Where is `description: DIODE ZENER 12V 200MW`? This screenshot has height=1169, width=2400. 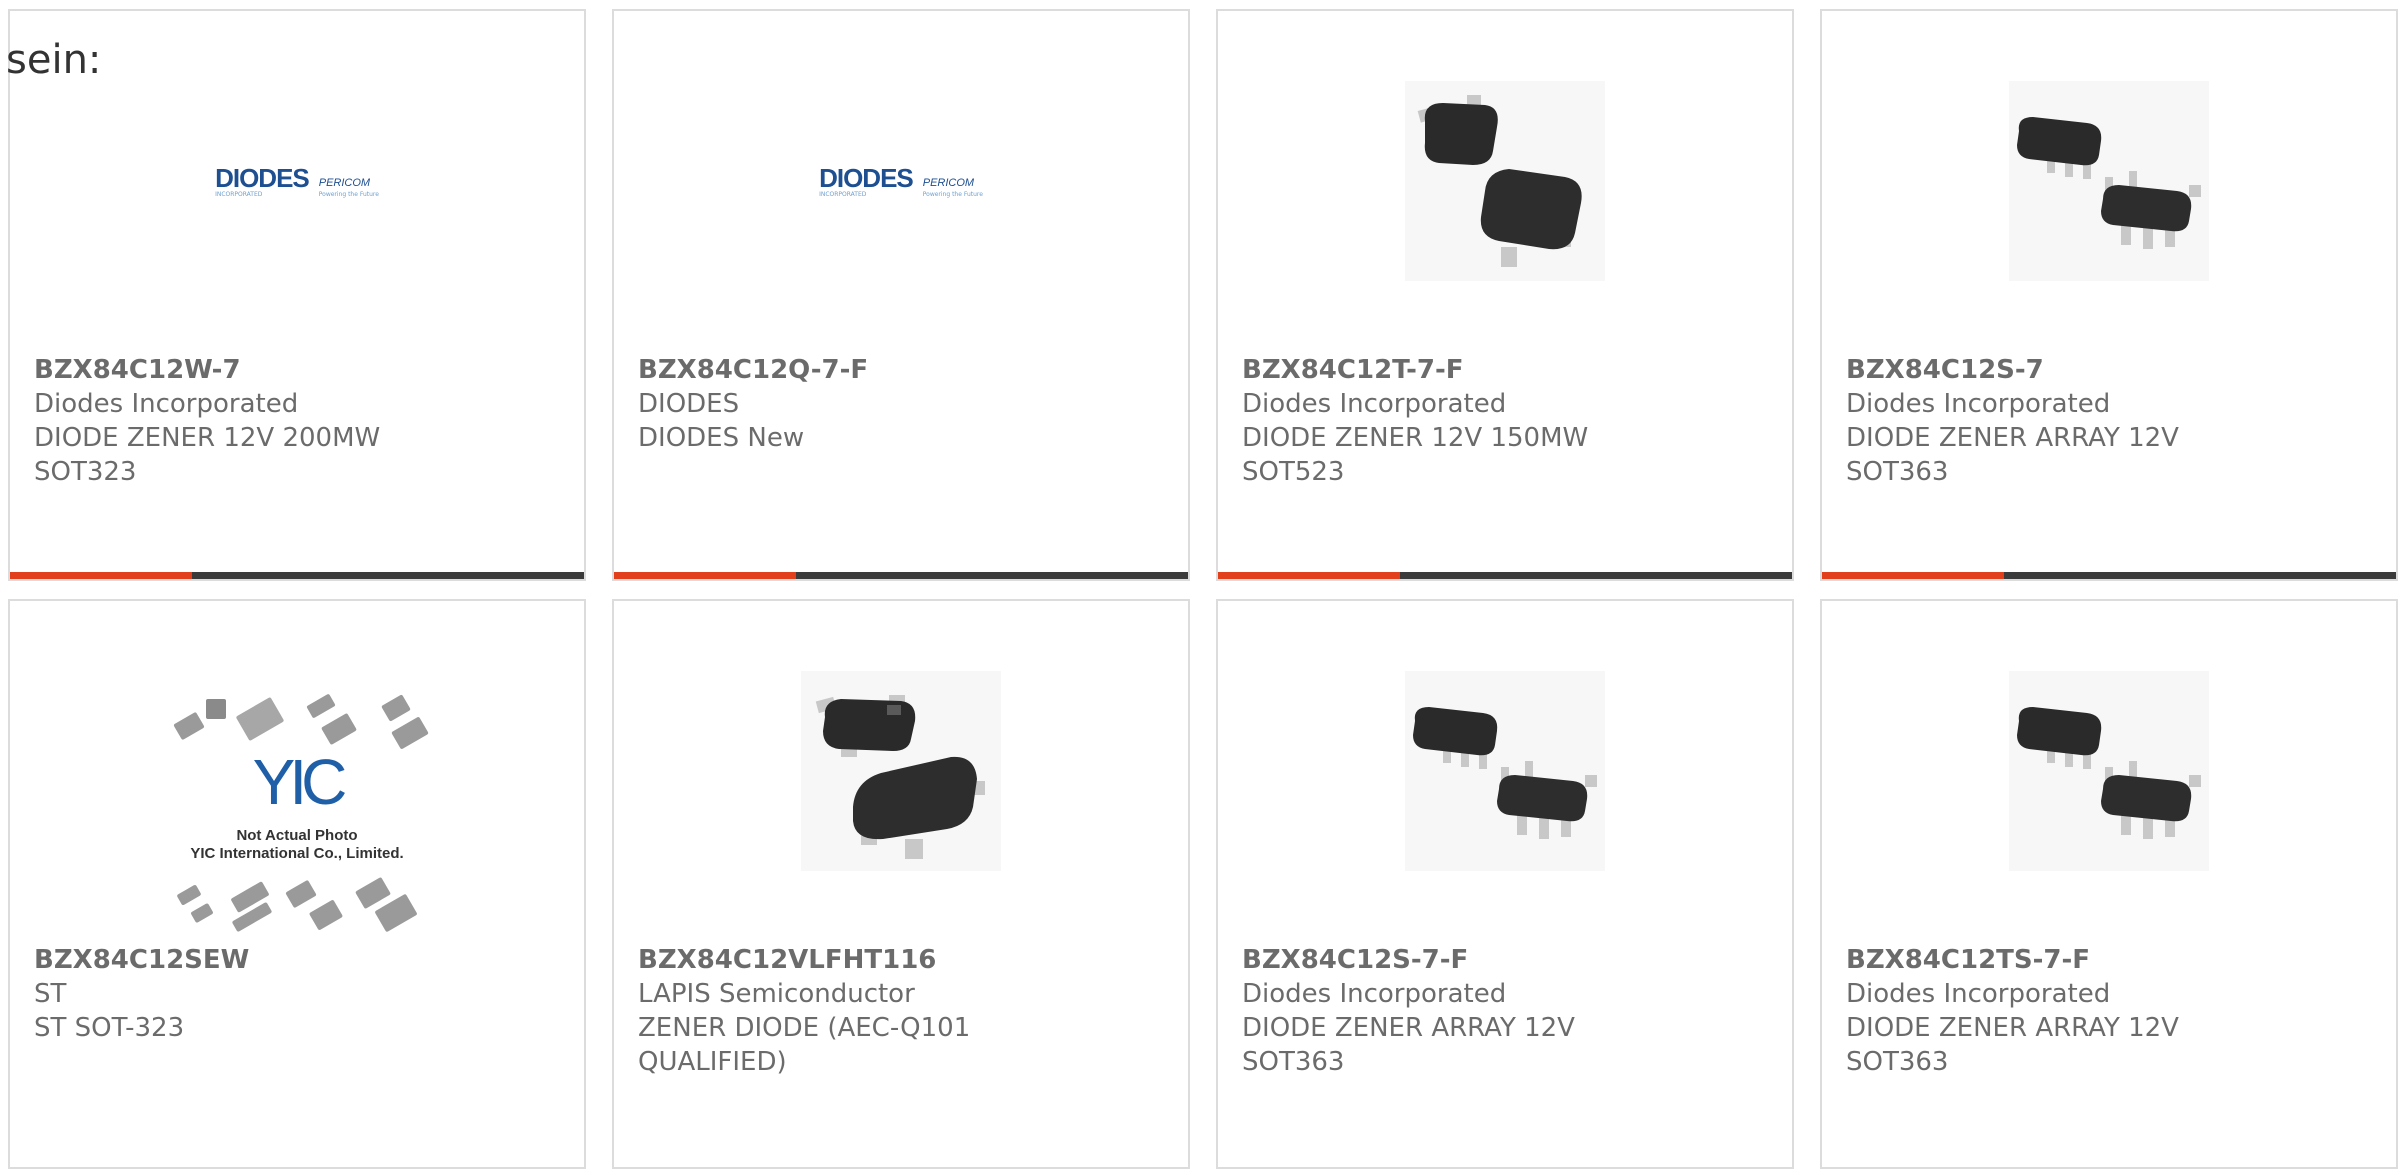 description: DIODE ZENER 12V 200MW is located at coordinates (207, 438).